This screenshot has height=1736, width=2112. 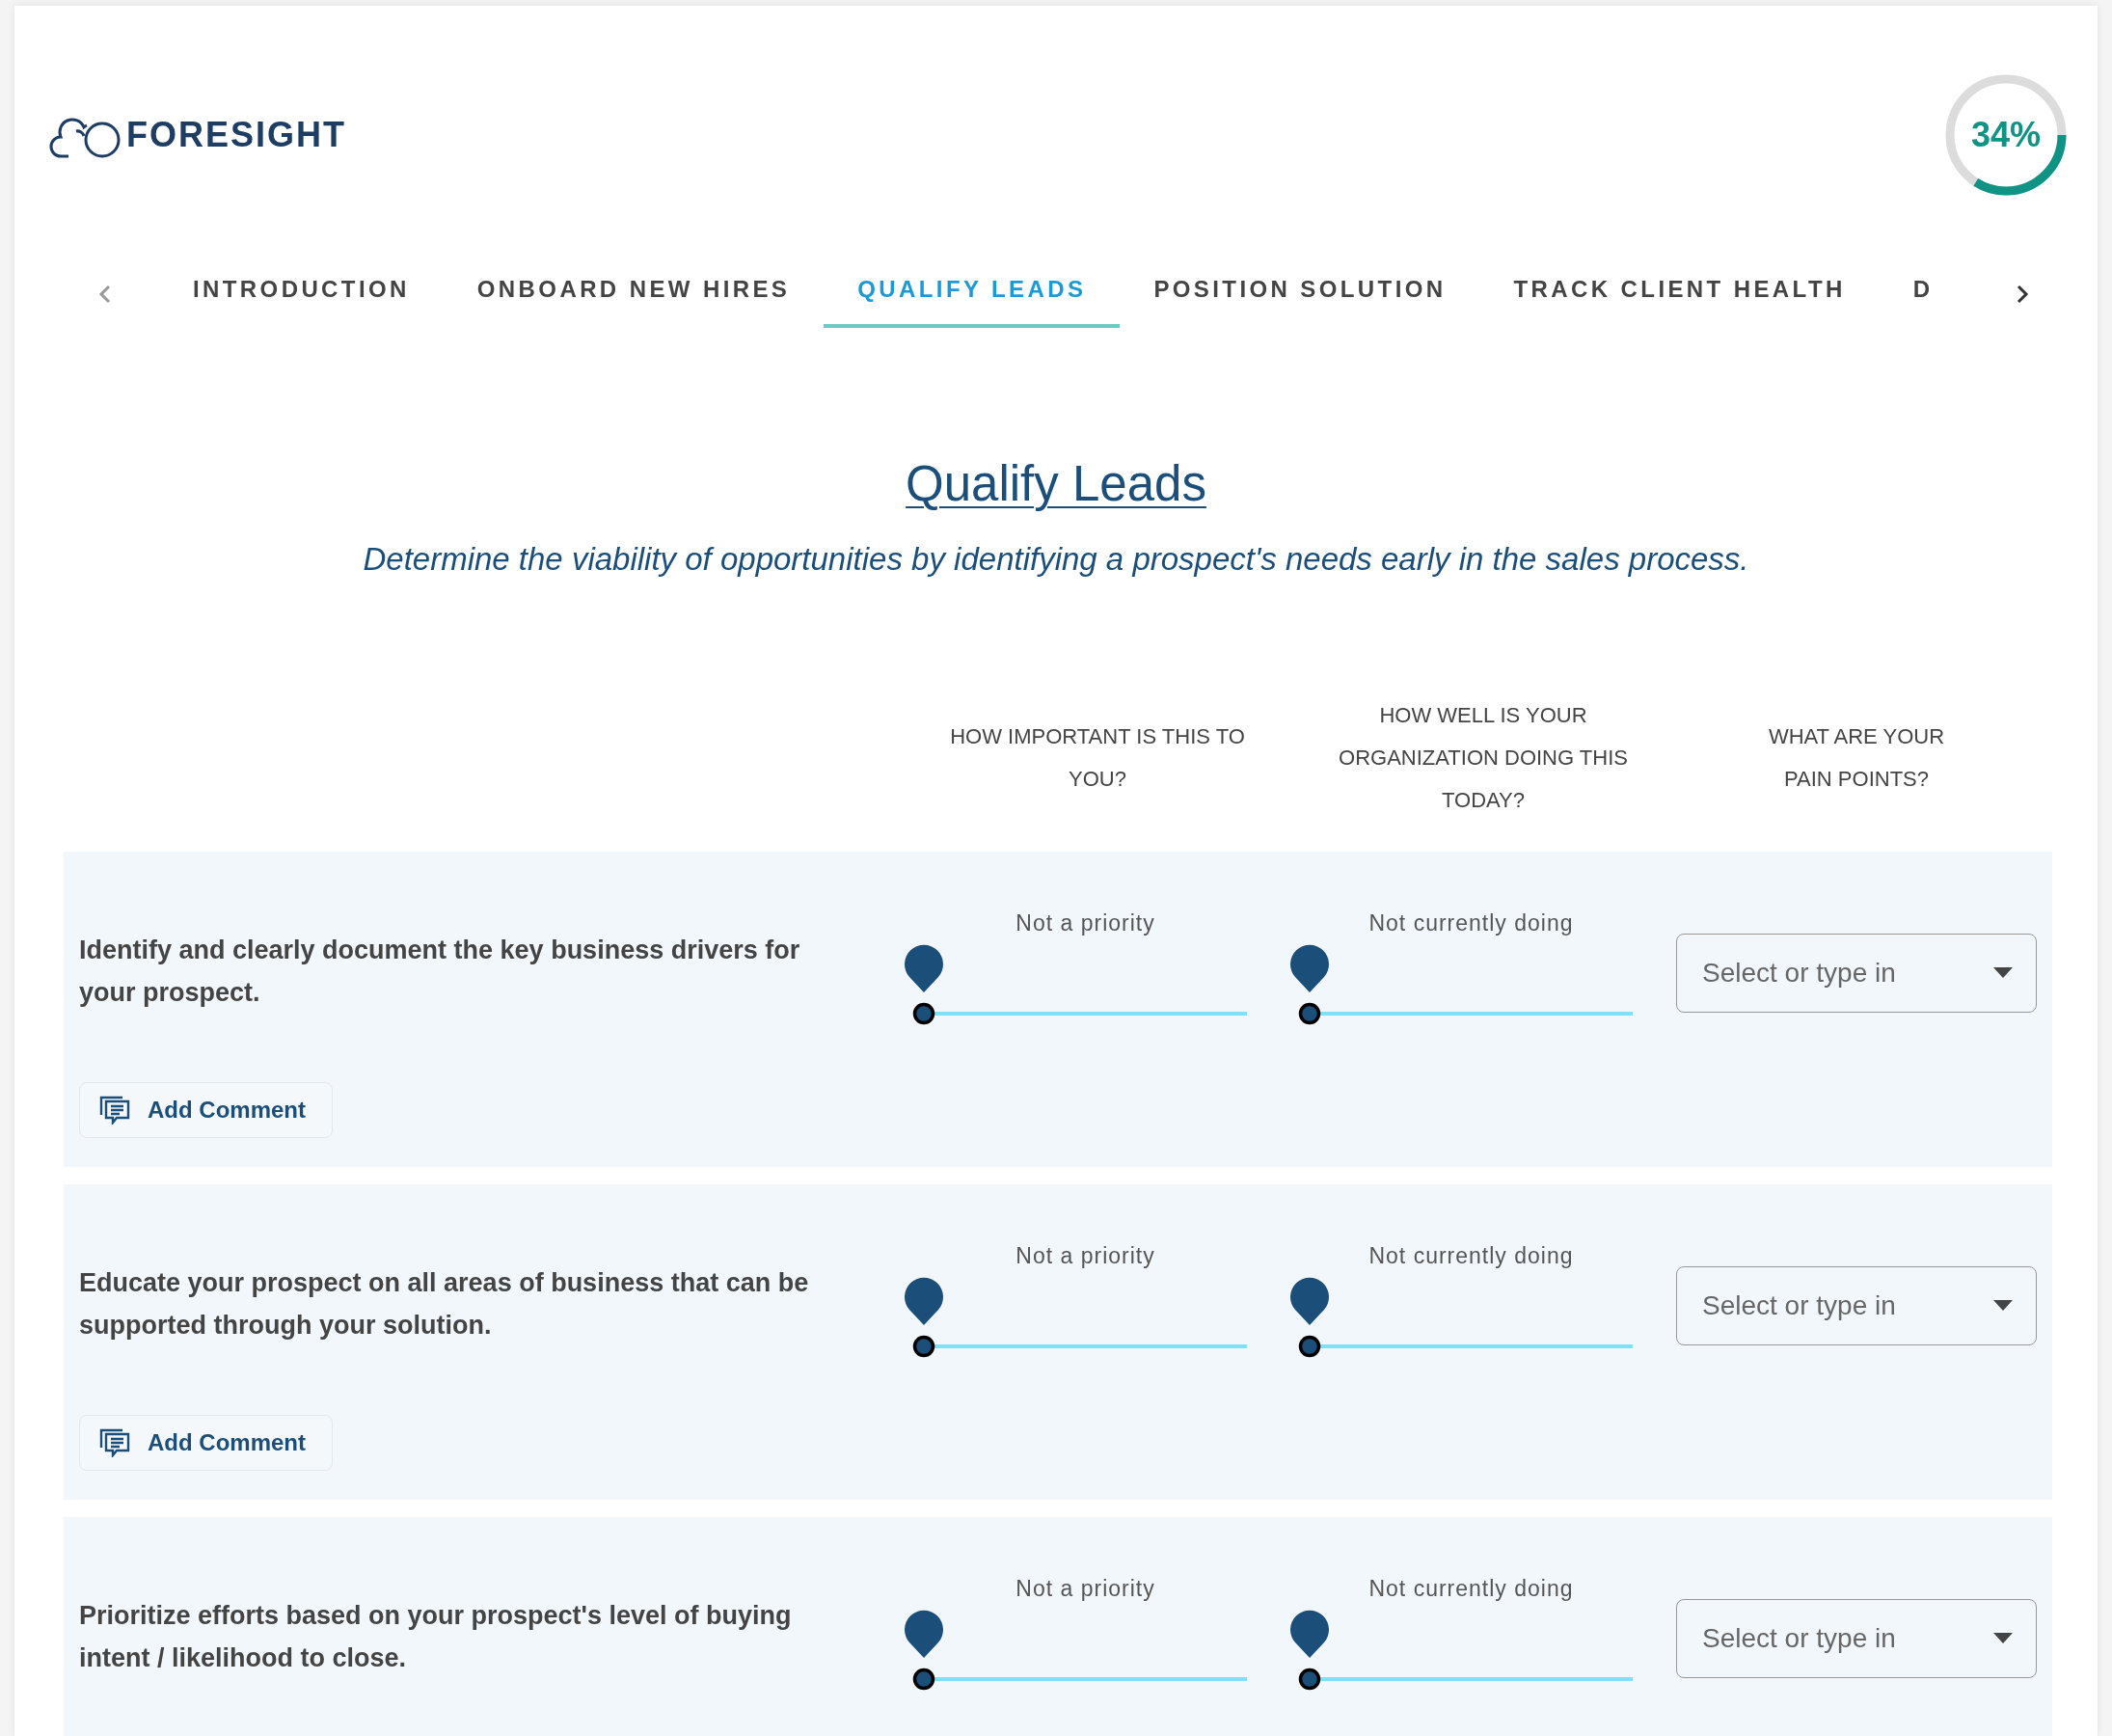 What do you see at coordinates (444, 1304) in the screenshot?
I see `question-text: Educate your prospect on all areas of business that can be supported through your solution.` at bounding box center [444, 1304].